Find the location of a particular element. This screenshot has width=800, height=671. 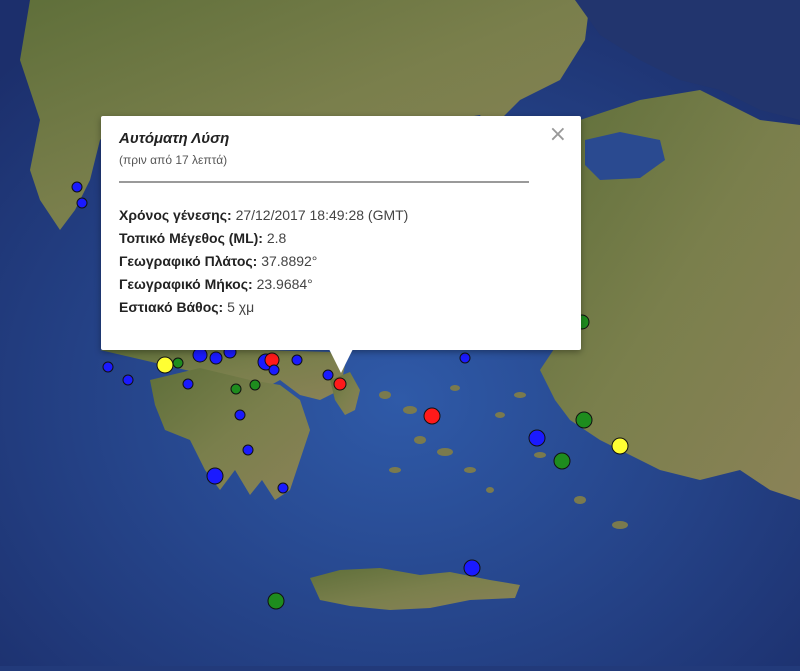

detail-key: Τοπικό Μέγεθος (ML): is located at coordinates (191, 238).